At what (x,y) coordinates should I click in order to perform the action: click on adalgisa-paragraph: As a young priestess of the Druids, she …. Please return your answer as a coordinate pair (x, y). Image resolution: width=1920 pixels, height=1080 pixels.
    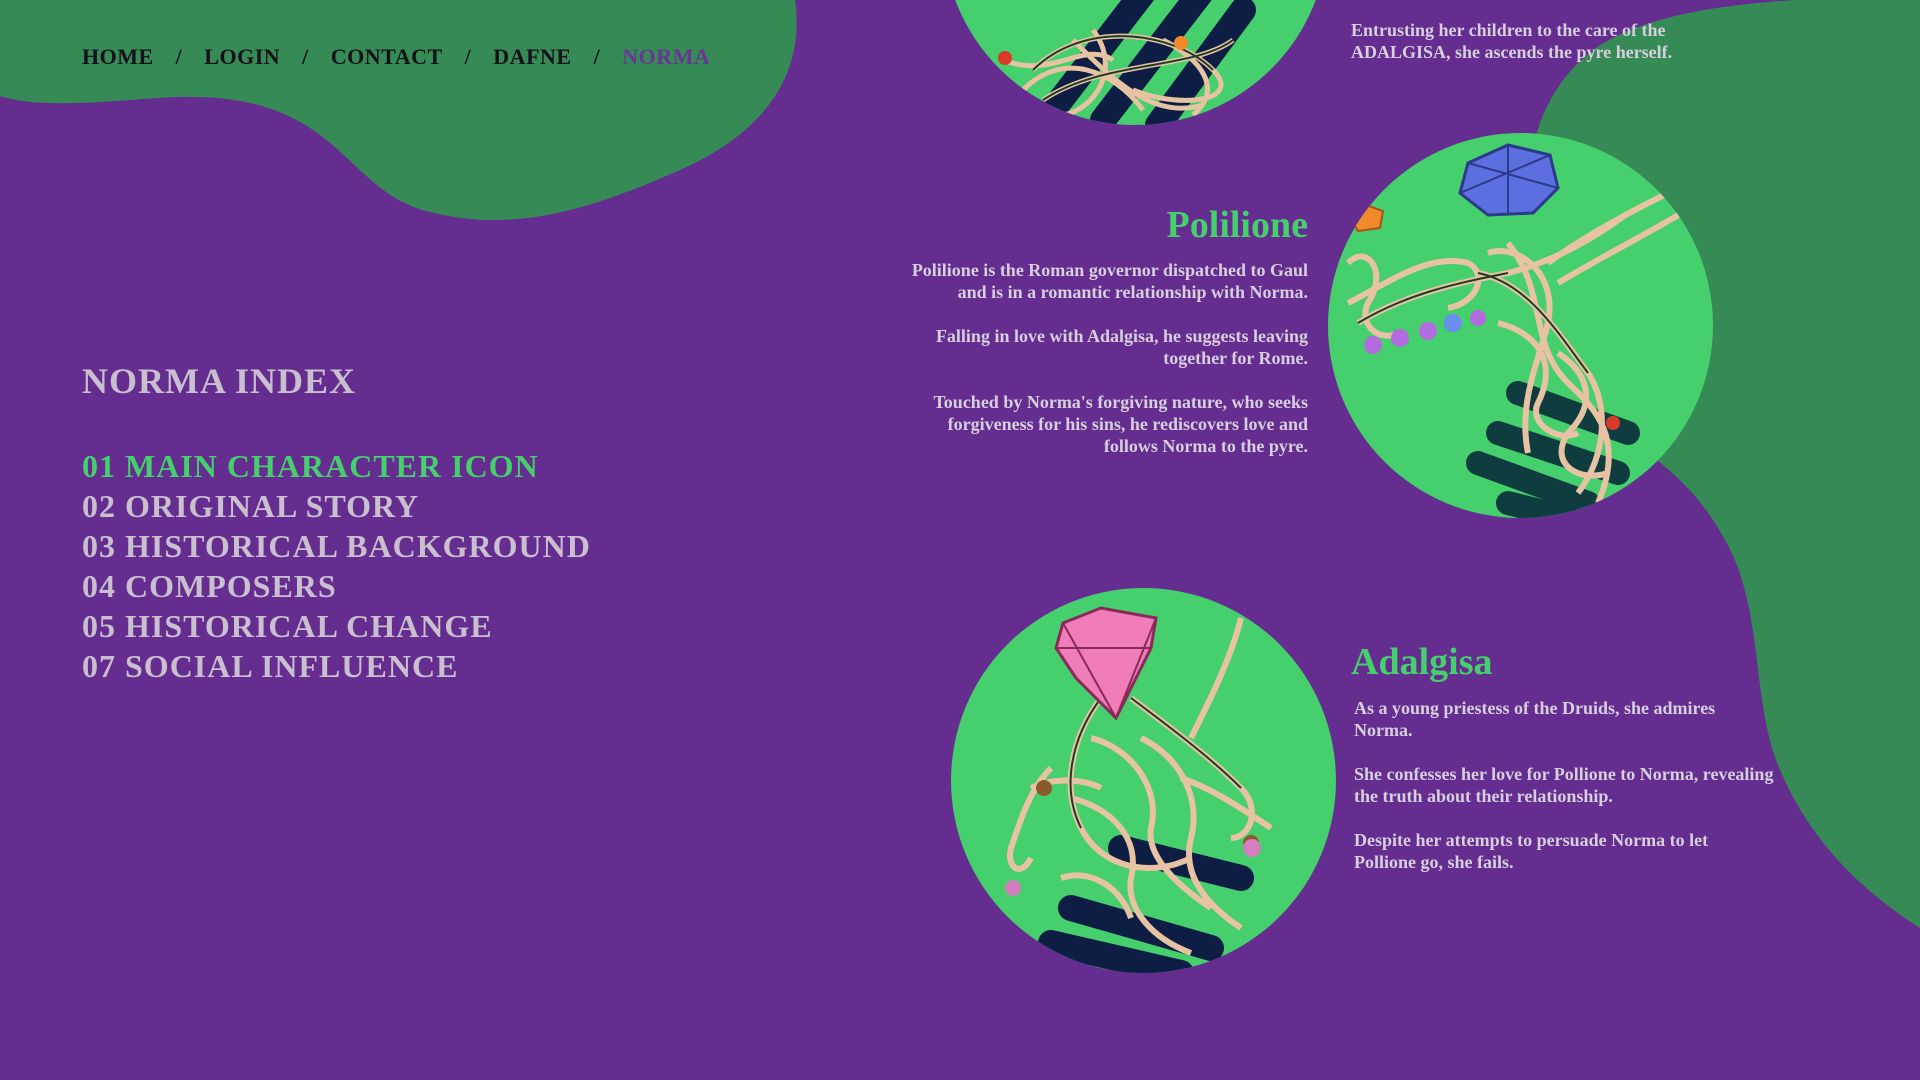
    Looking at the image, I should click on (1535, 719).